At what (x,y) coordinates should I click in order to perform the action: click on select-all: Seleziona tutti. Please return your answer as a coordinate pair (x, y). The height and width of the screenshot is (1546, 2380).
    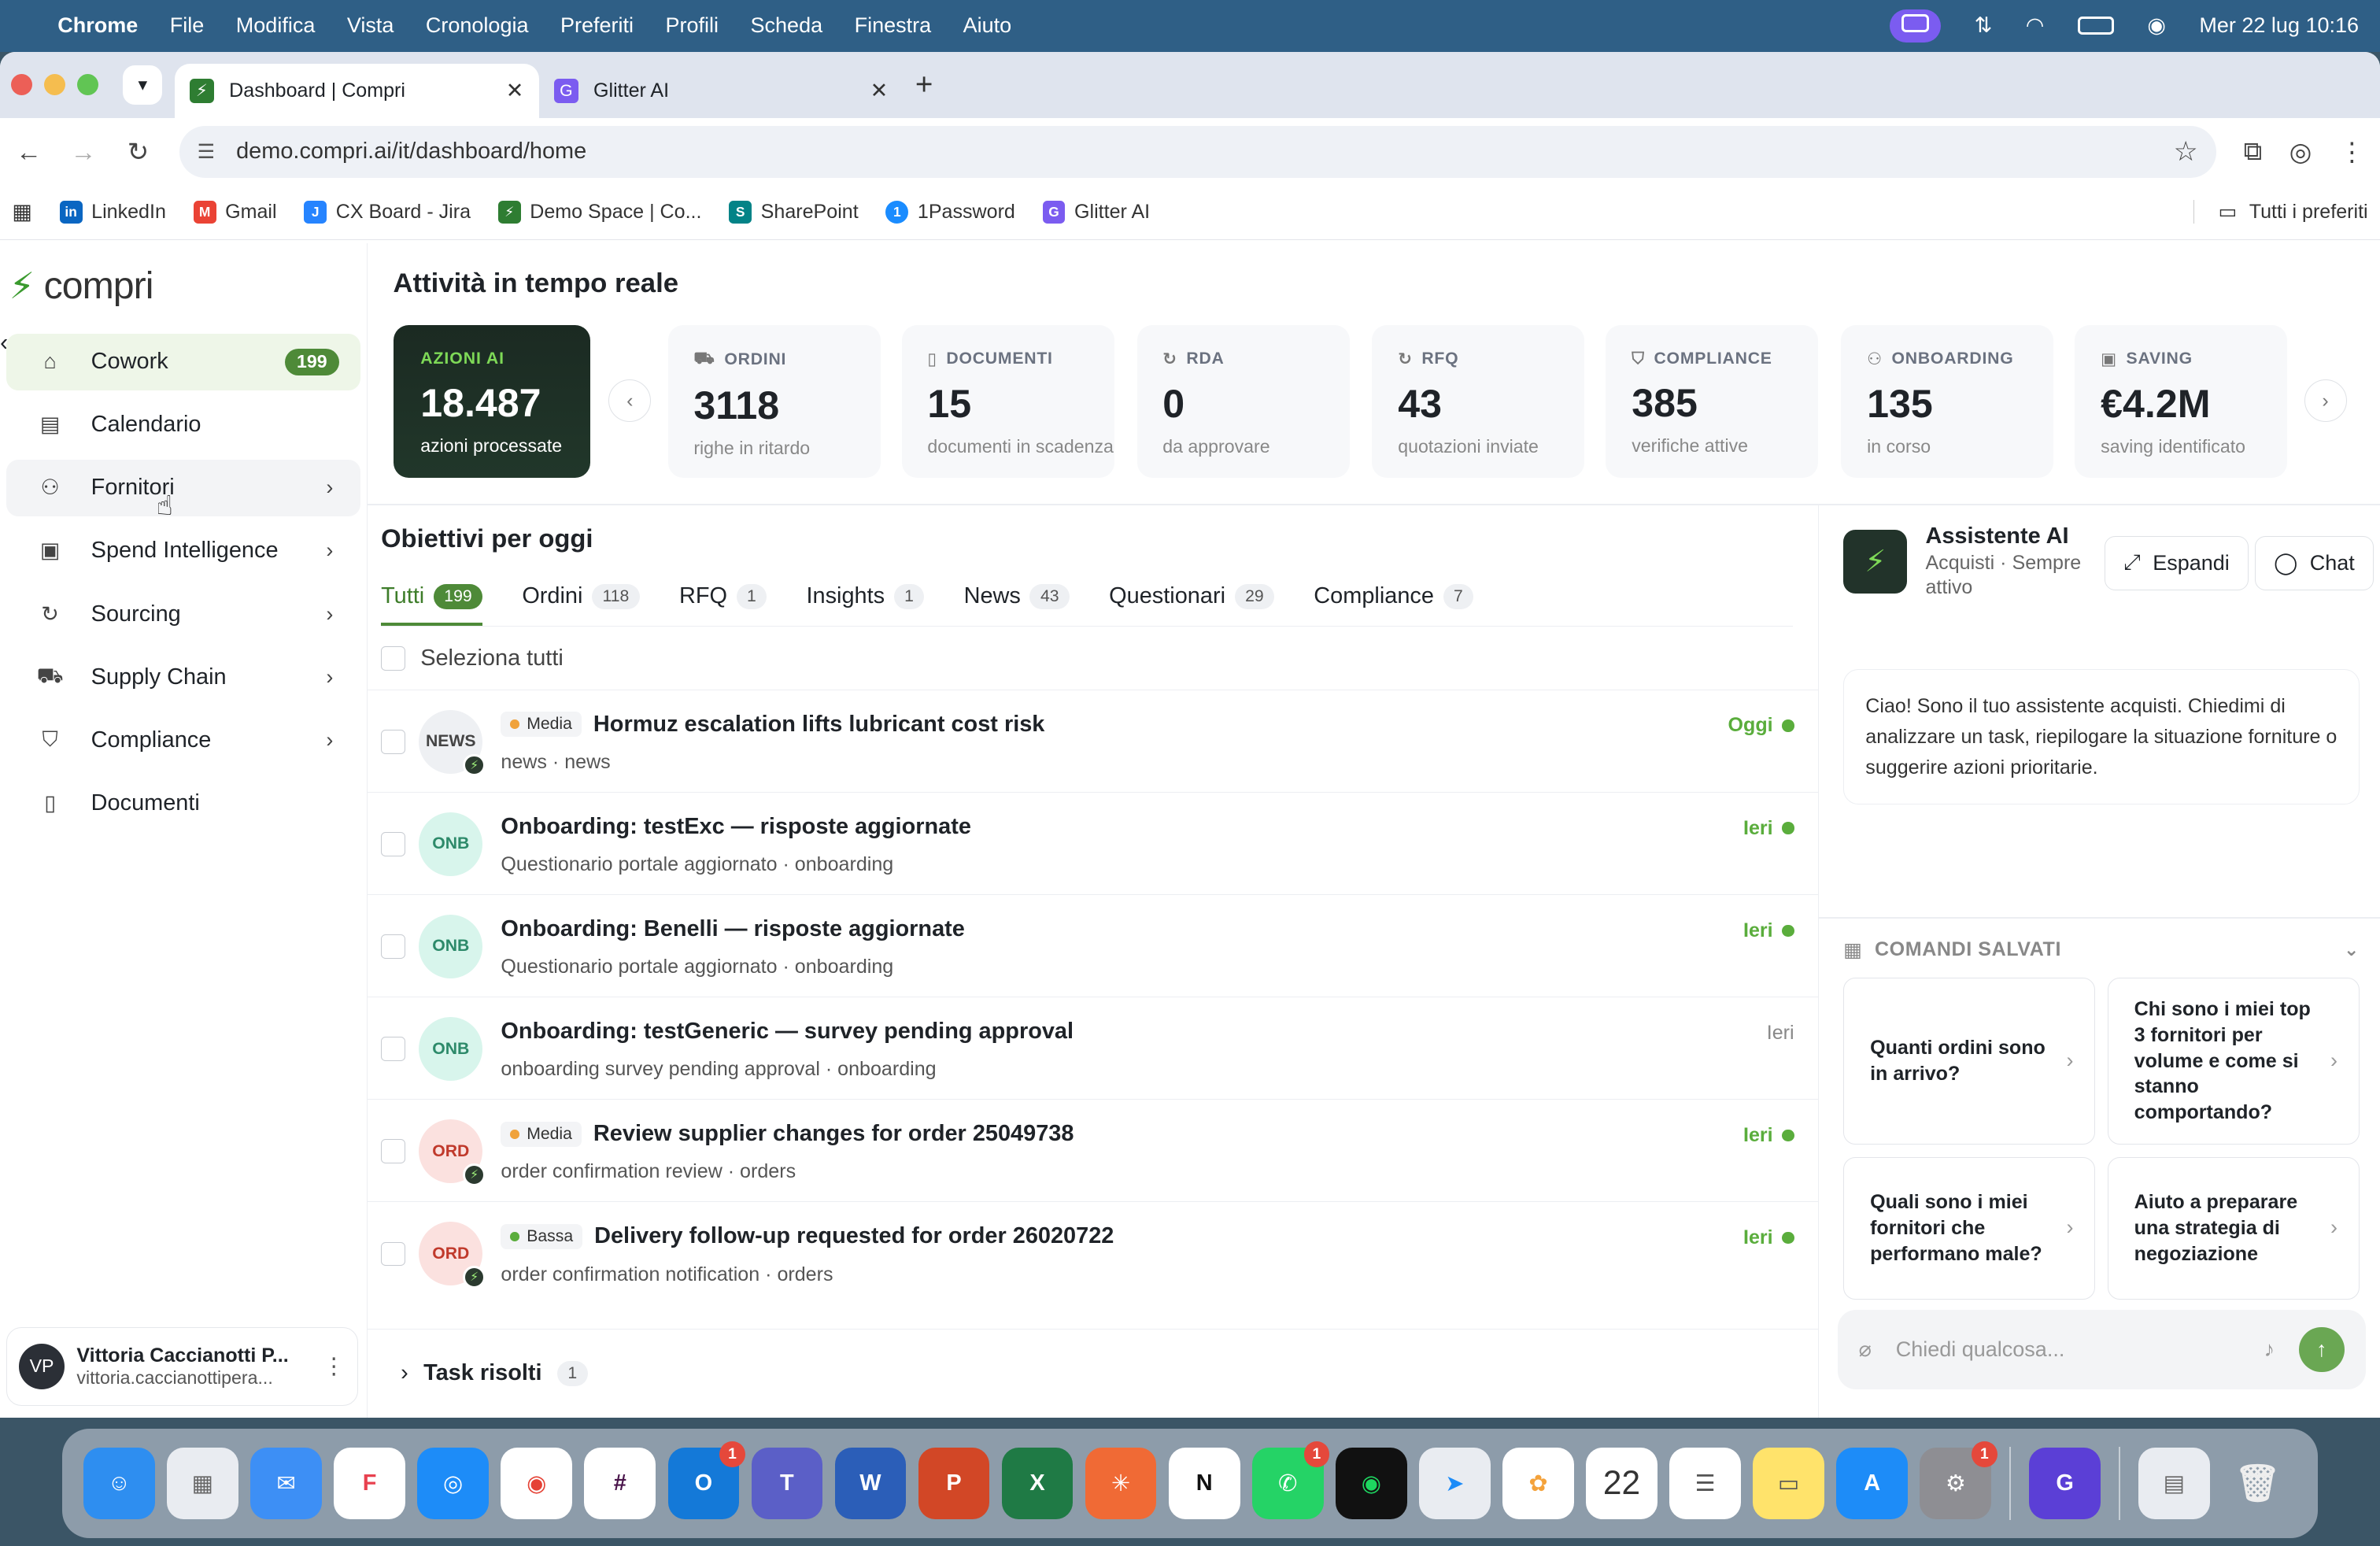
    Looking at the image, I should click on (473, 658).